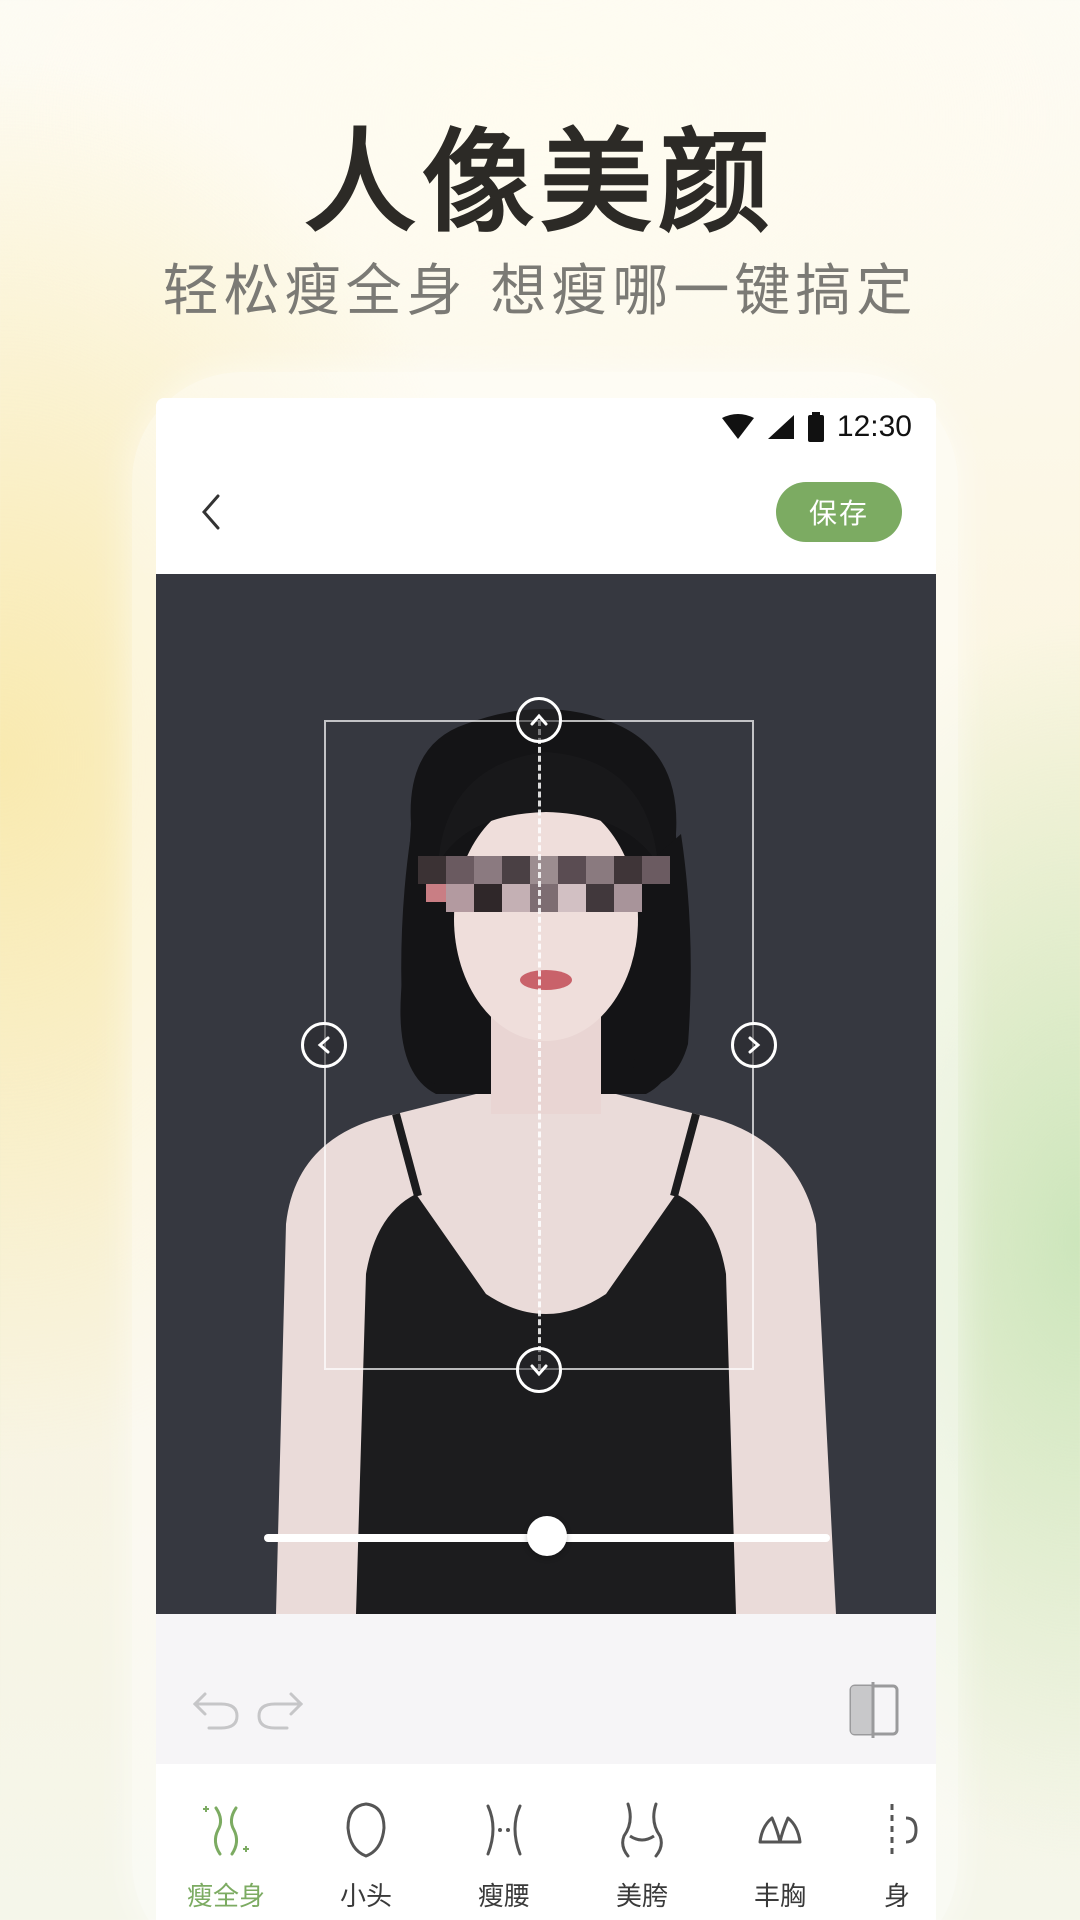 The width and height of the screenshot is (1080, 1920). Describe the element at coordinates (874, 426) in the screenshot. I see `status-time: 12:30` at that location.